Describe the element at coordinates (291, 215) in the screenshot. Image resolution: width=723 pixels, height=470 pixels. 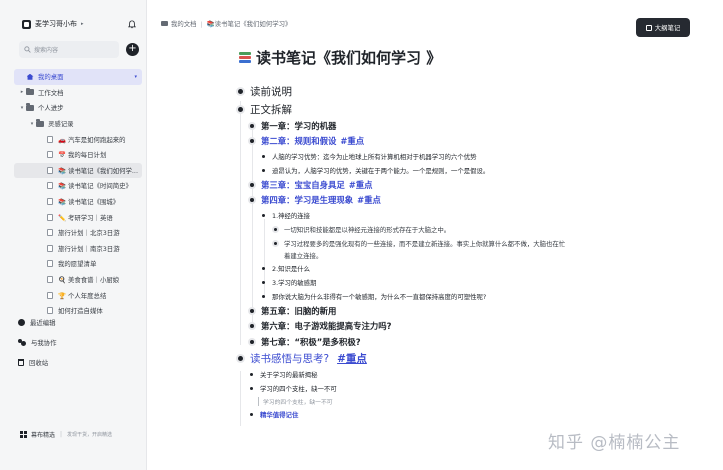
I see `outline-node-text: 1.神经的连接` at that location.